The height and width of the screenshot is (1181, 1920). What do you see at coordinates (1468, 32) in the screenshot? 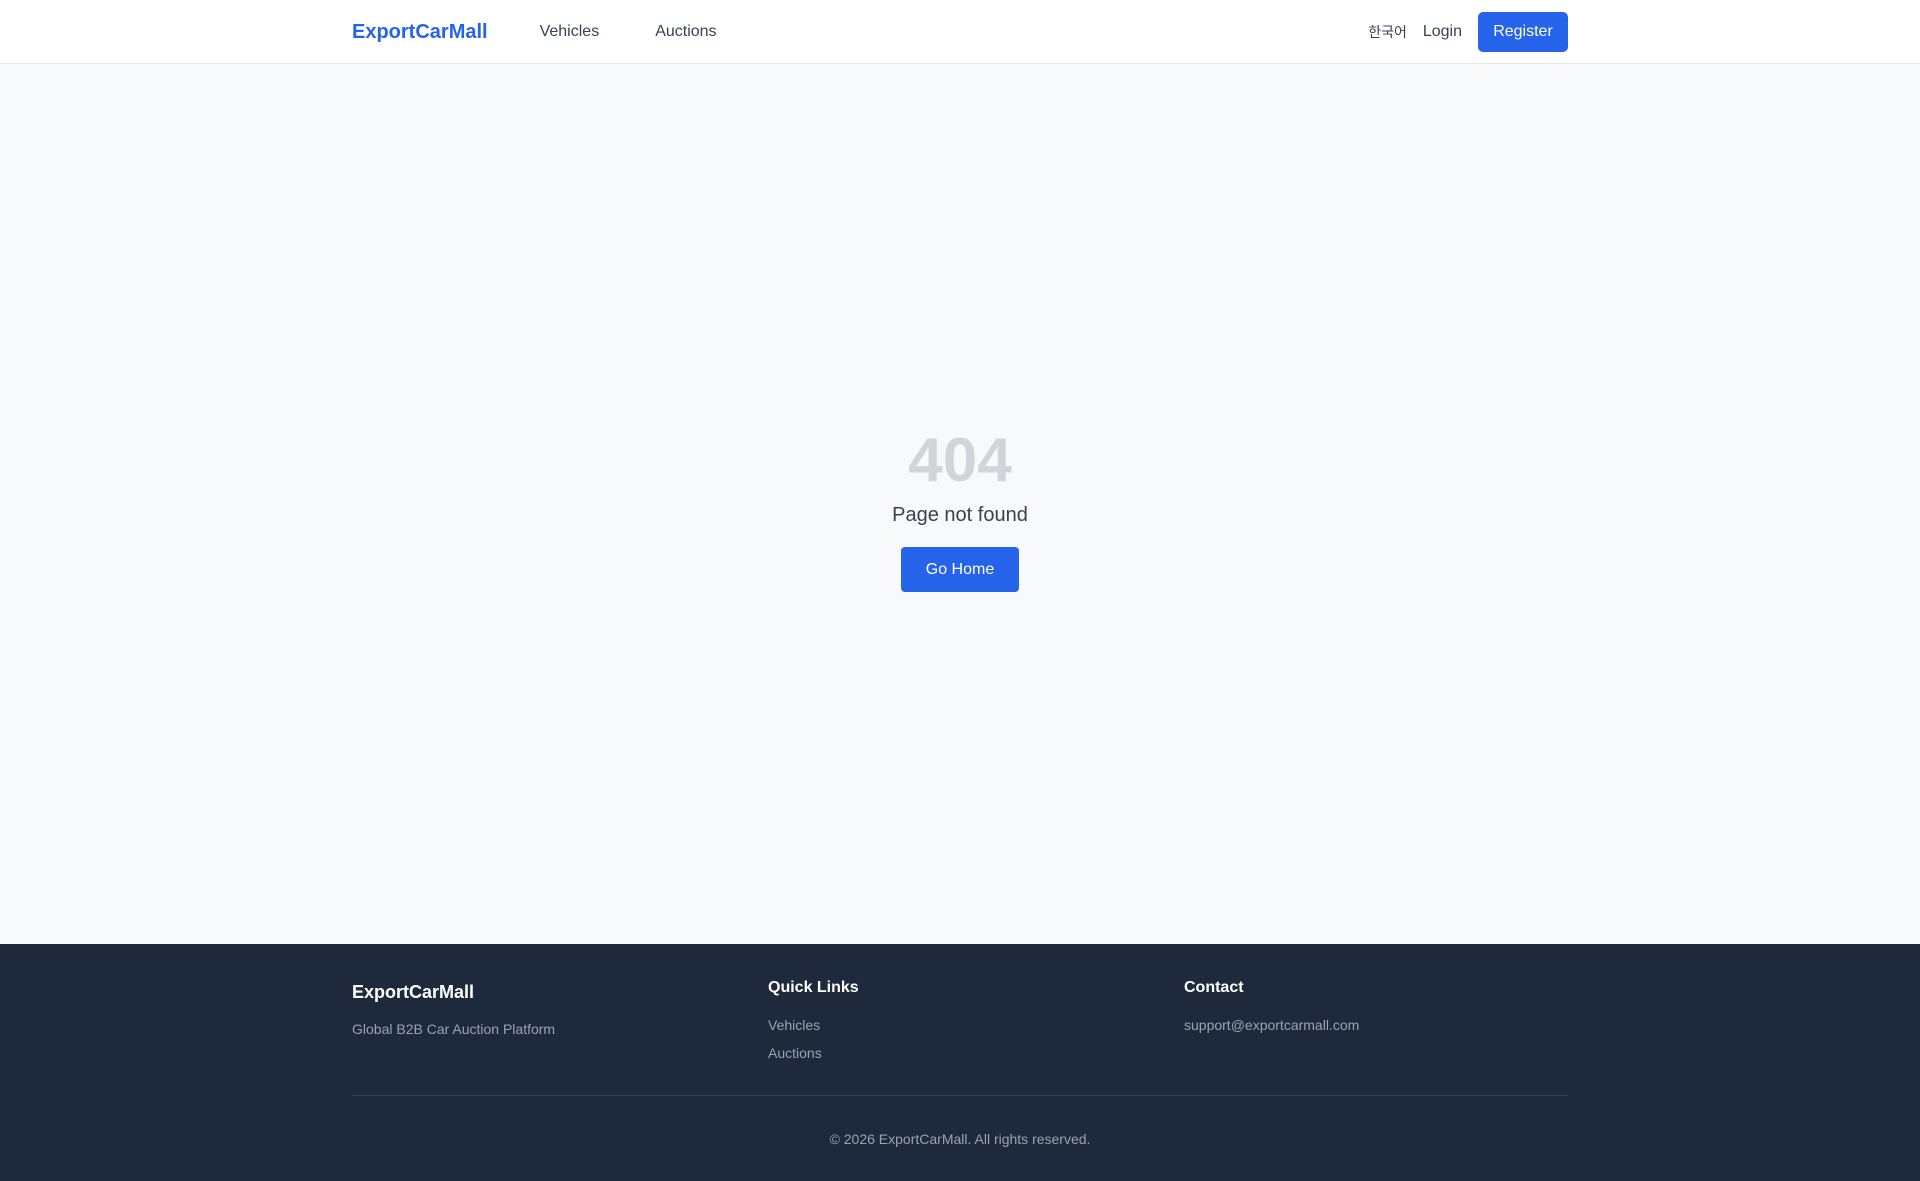
I see `navbar-actions: 한국어 Login Register` at bounding box center [1468, 32].